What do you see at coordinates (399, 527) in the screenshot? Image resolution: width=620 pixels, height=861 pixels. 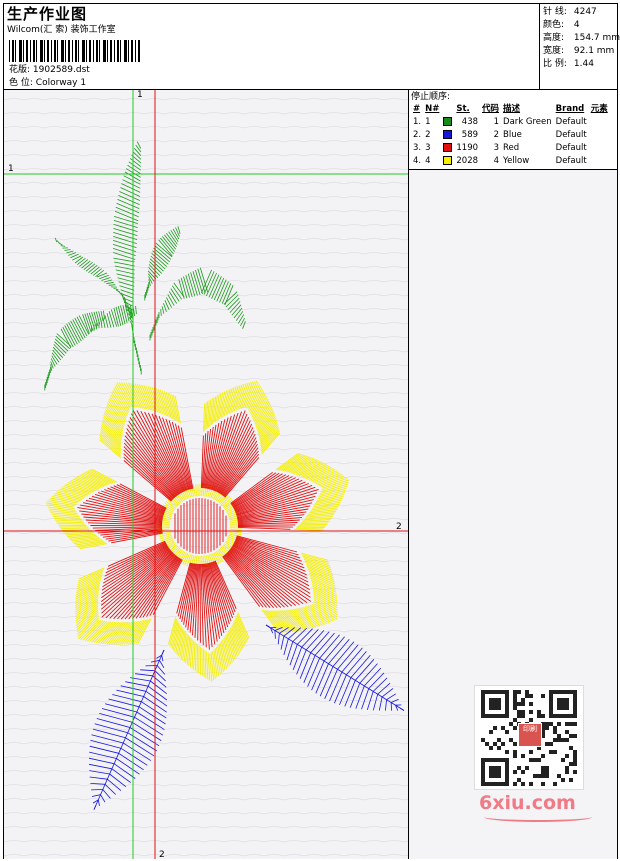 I see `red-h-guide-label: 2` at bounding box center [399, 527].